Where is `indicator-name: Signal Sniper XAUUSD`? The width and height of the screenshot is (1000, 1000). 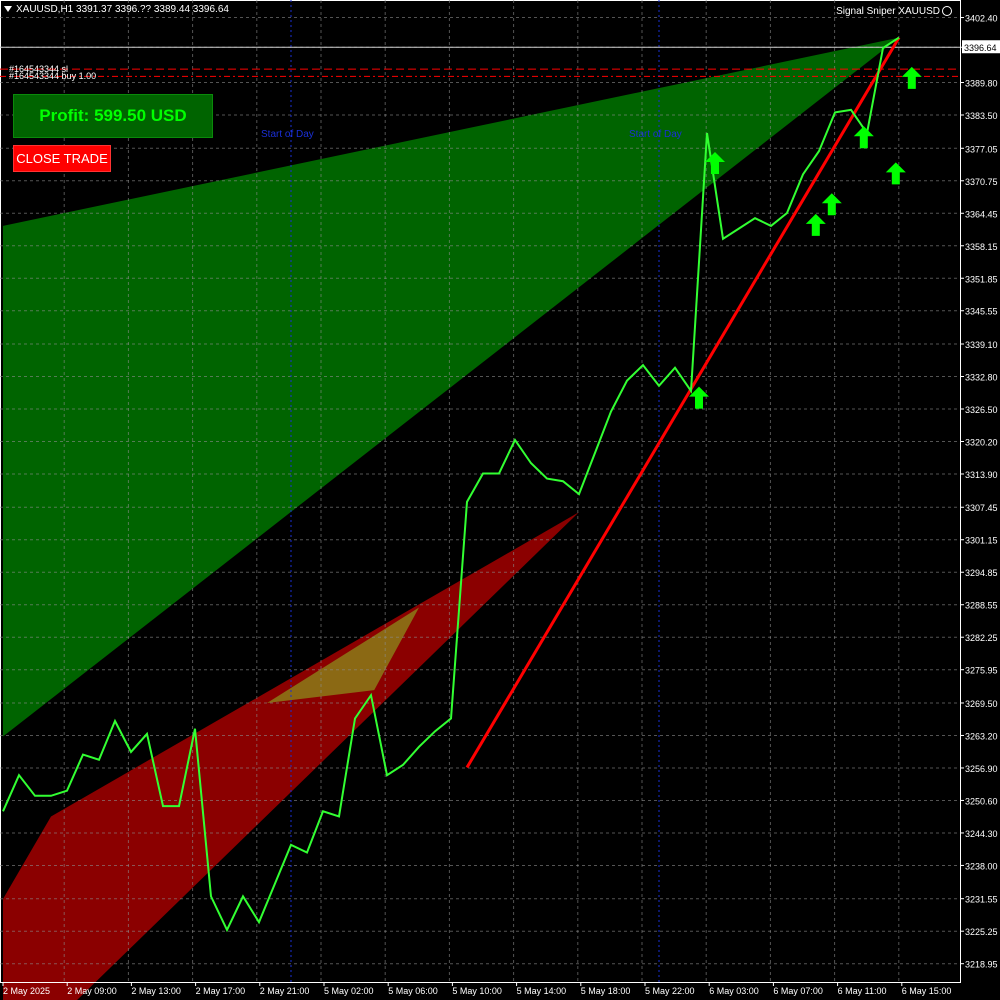
indicator-name: Signal Sniper XAUUSD is located at coordinates (888, 11).